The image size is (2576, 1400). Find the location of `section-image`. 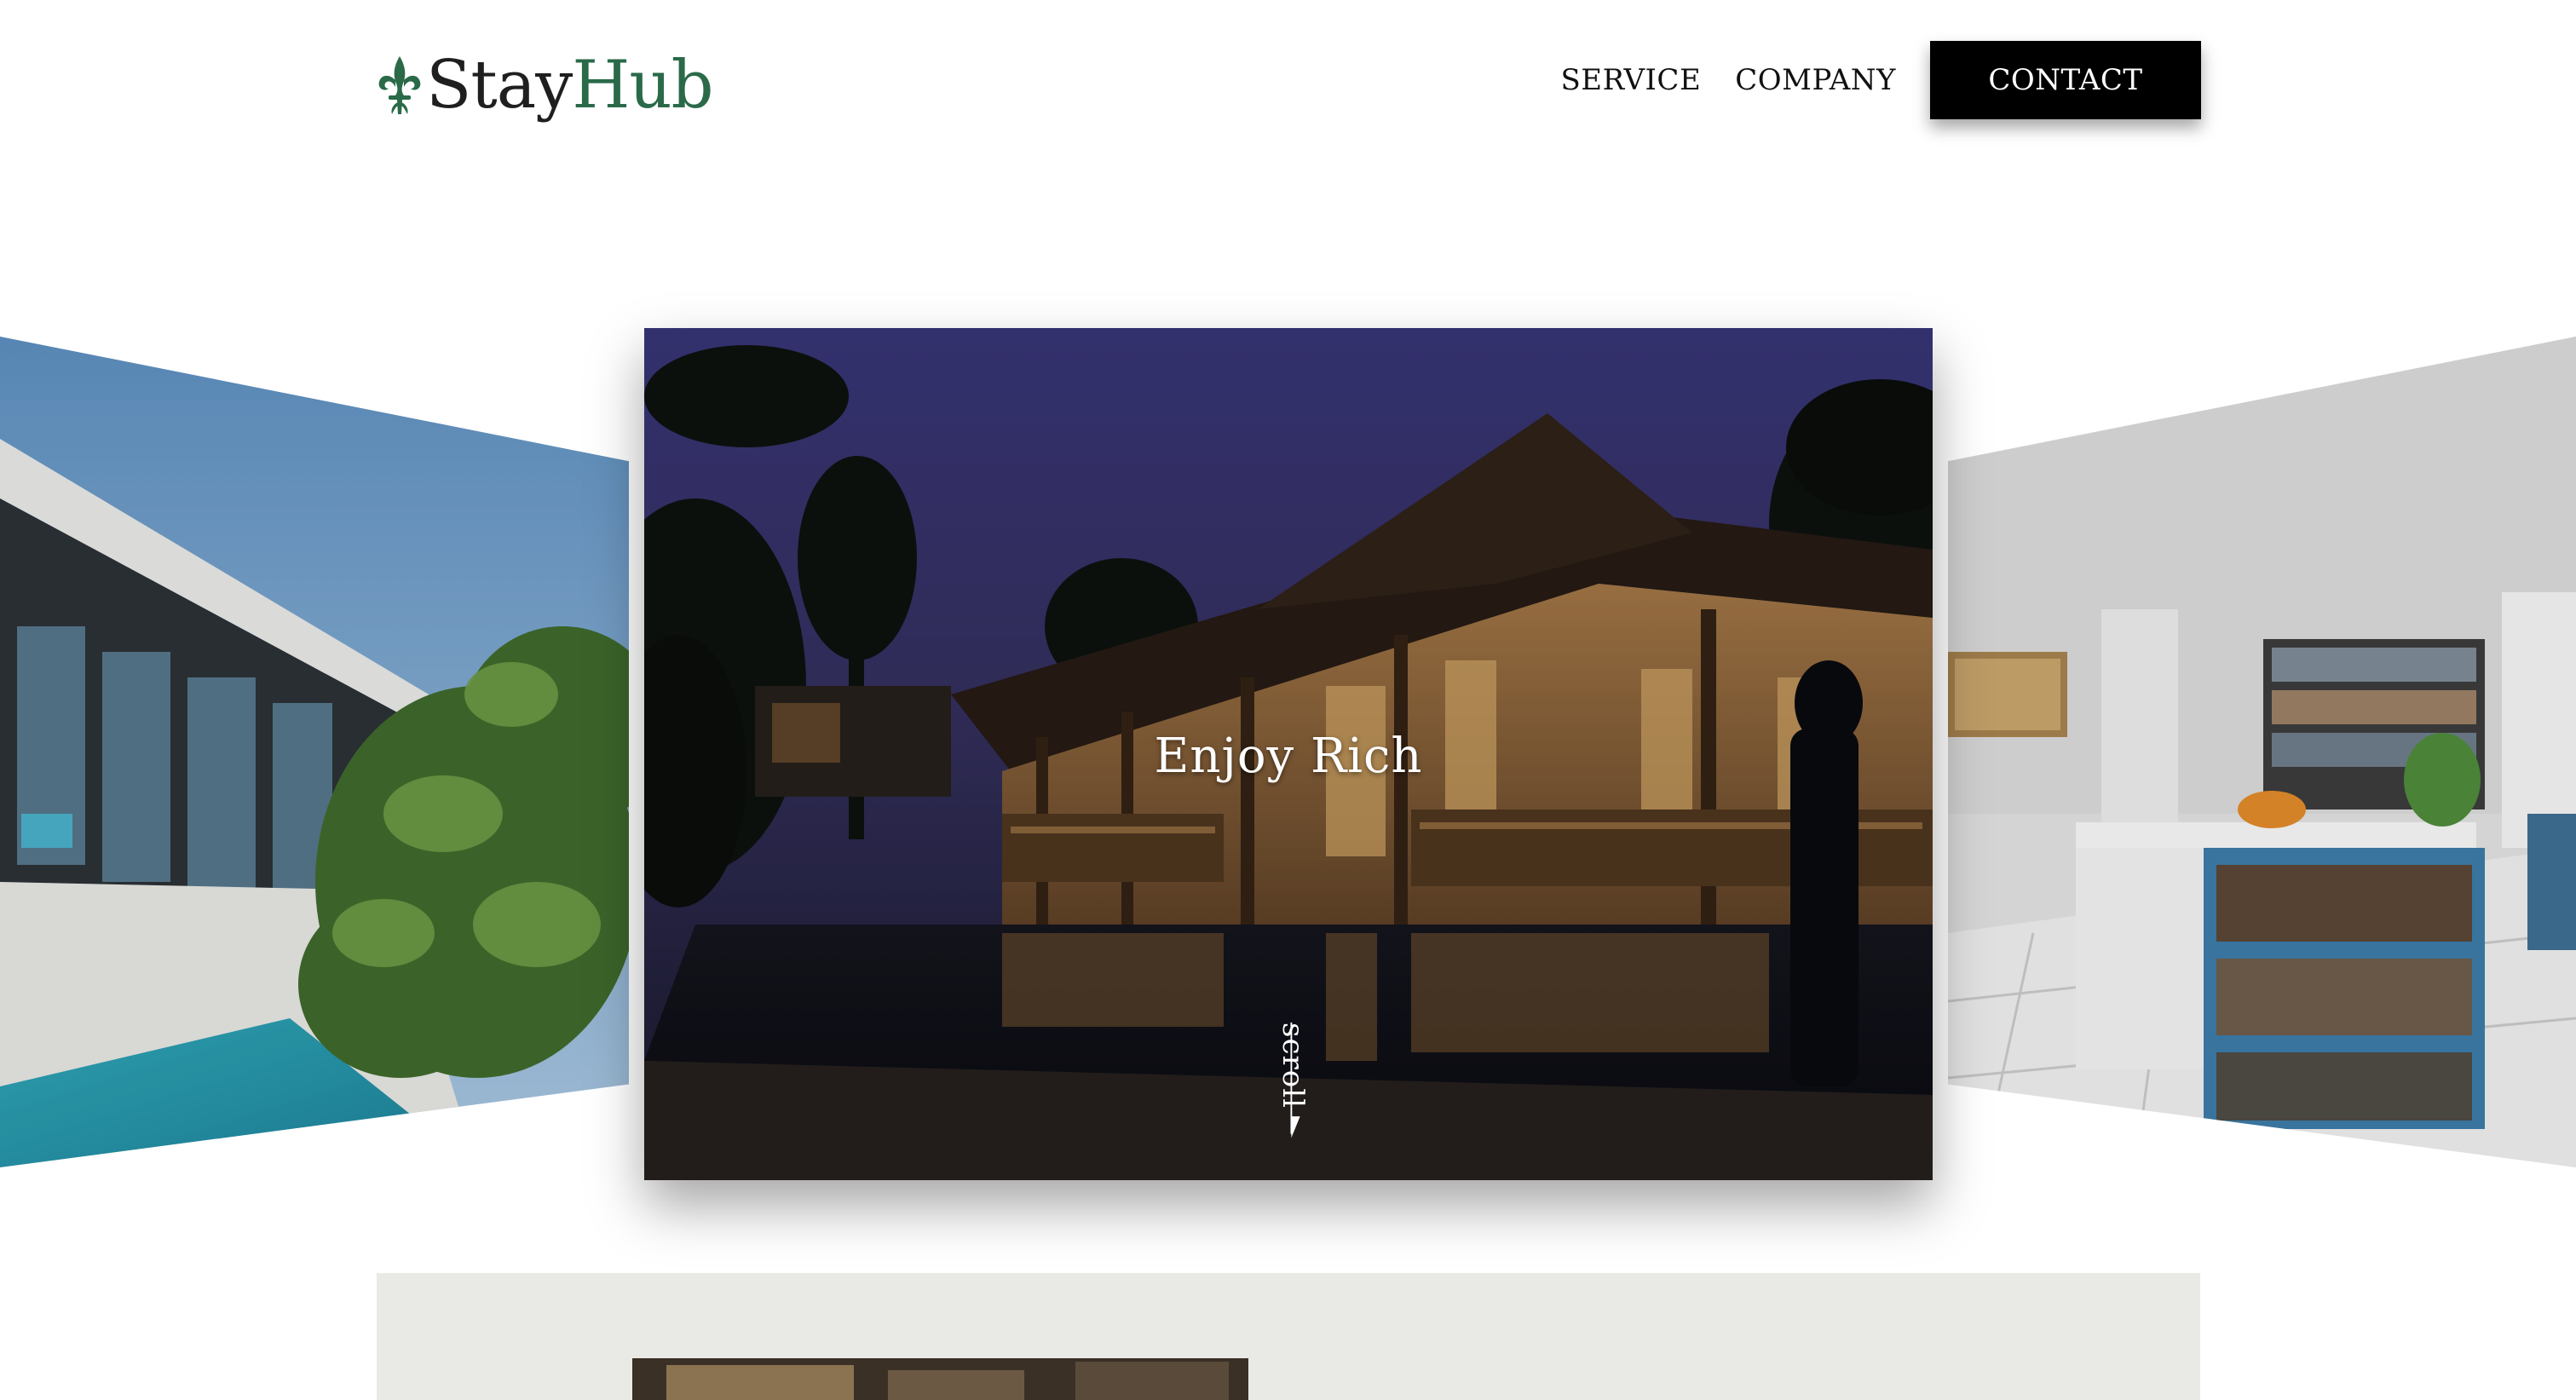

section-image is located at coordinates (940, 1379).